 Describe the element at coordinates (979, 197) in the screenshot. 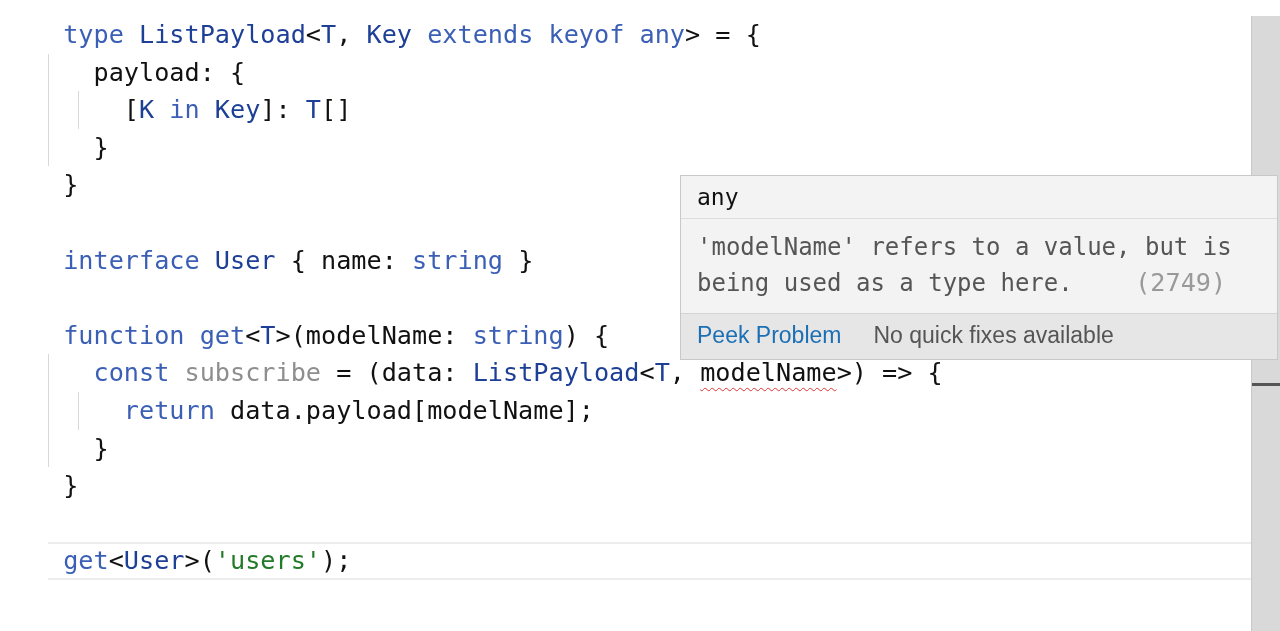

I see `type-info: any` at that location.